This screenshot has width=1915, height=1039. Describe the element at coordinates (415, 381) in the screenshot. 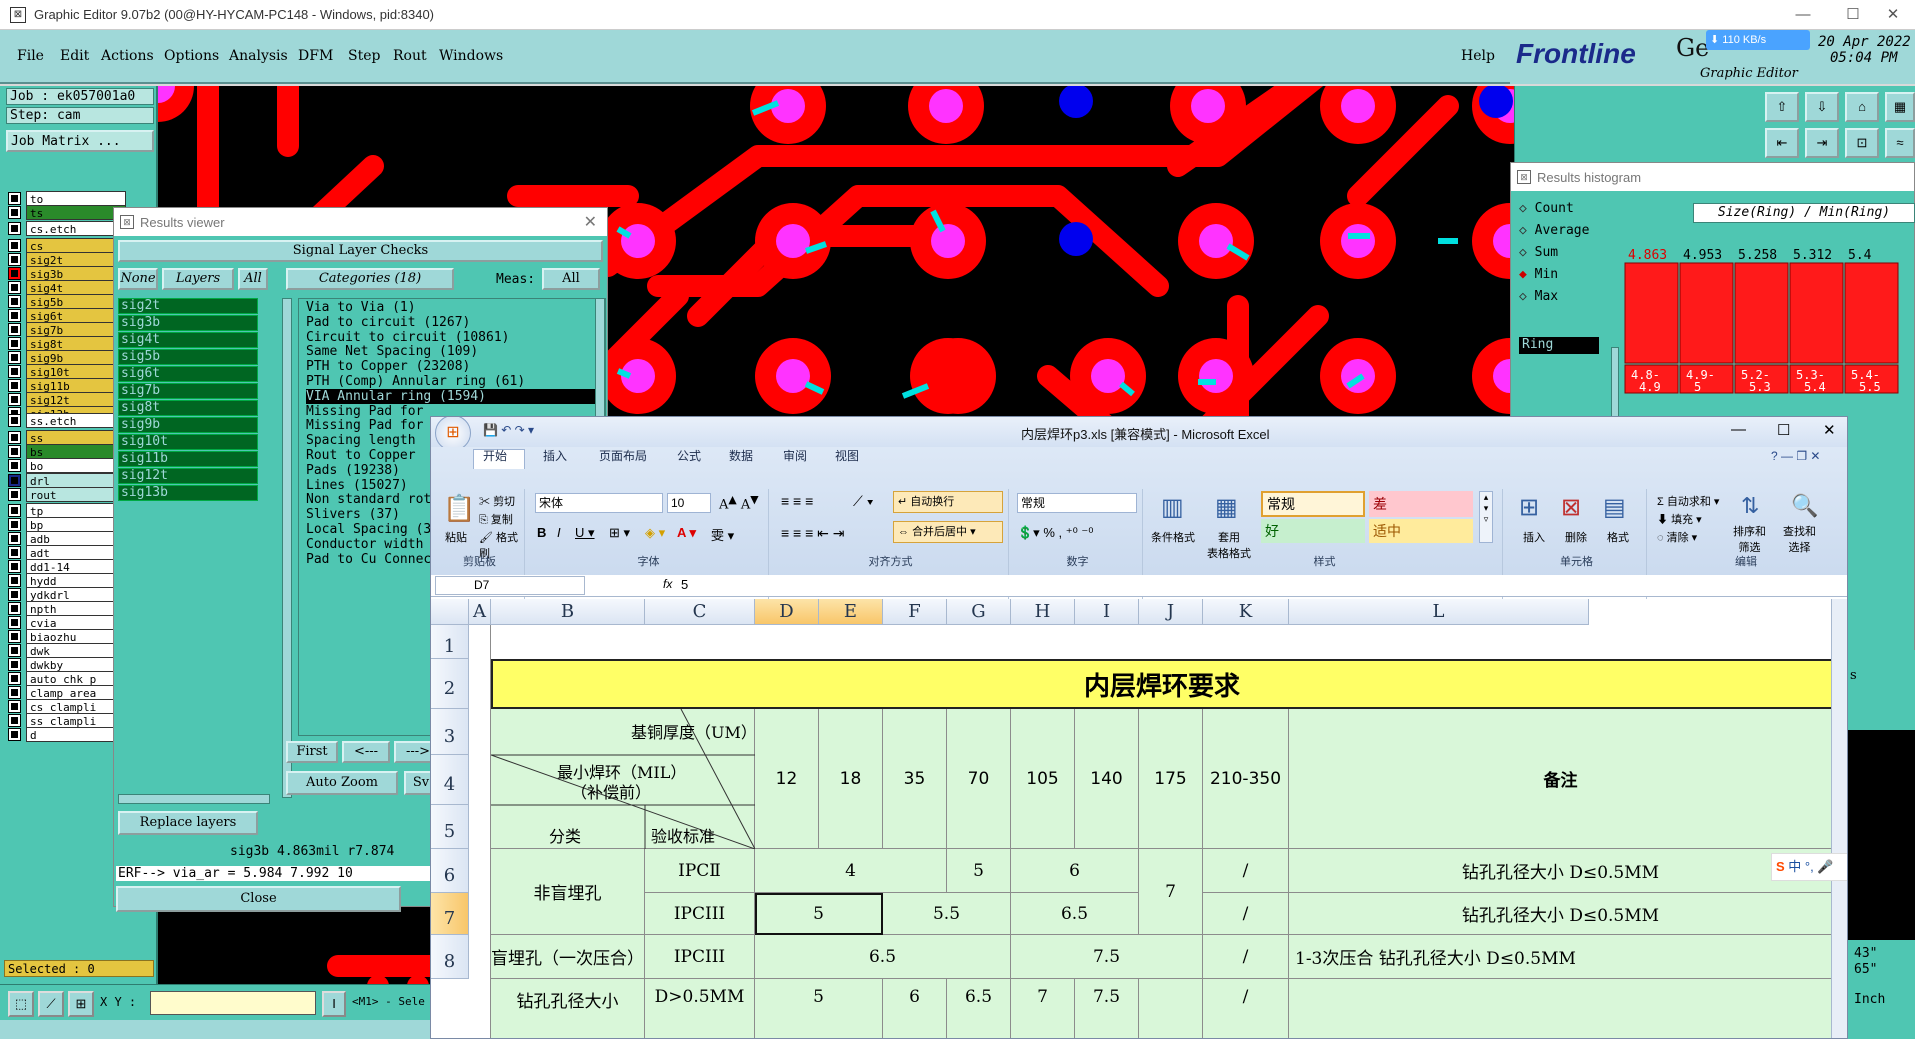

I see `category-item: PTH (Comp) Annular ring (61)` at that location.